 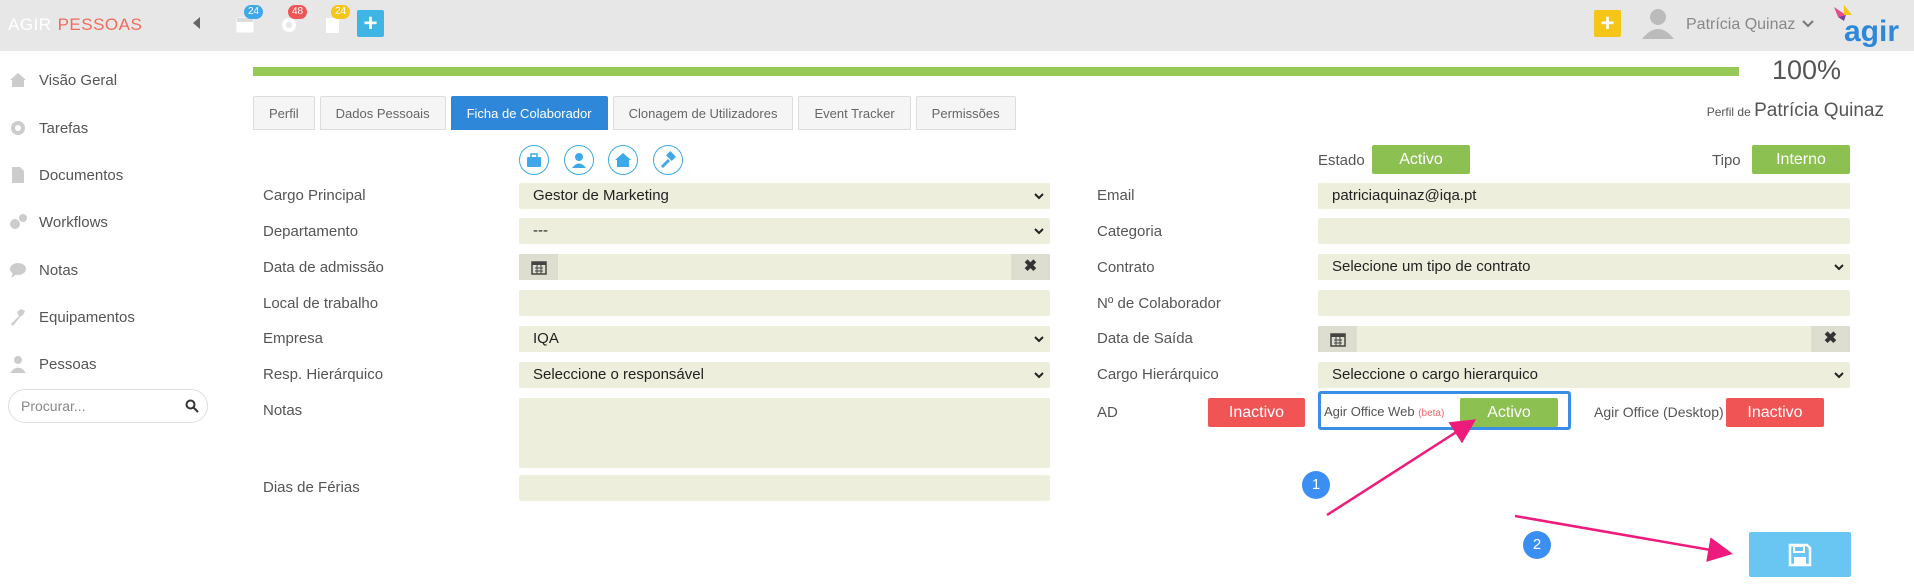 I want to click on agir-office-web-toggle: Activo, so click(x=1509, y=412).